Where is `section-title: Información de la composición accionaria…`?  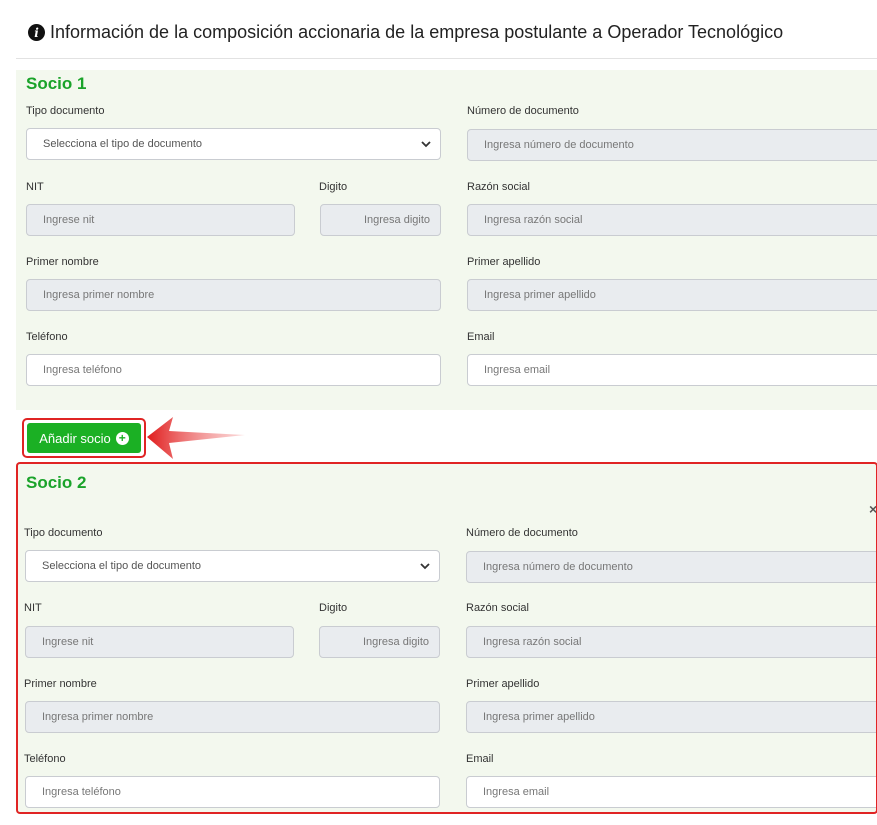
section-title: Información de la composición accionaria… is located at coordinates (417, 32).